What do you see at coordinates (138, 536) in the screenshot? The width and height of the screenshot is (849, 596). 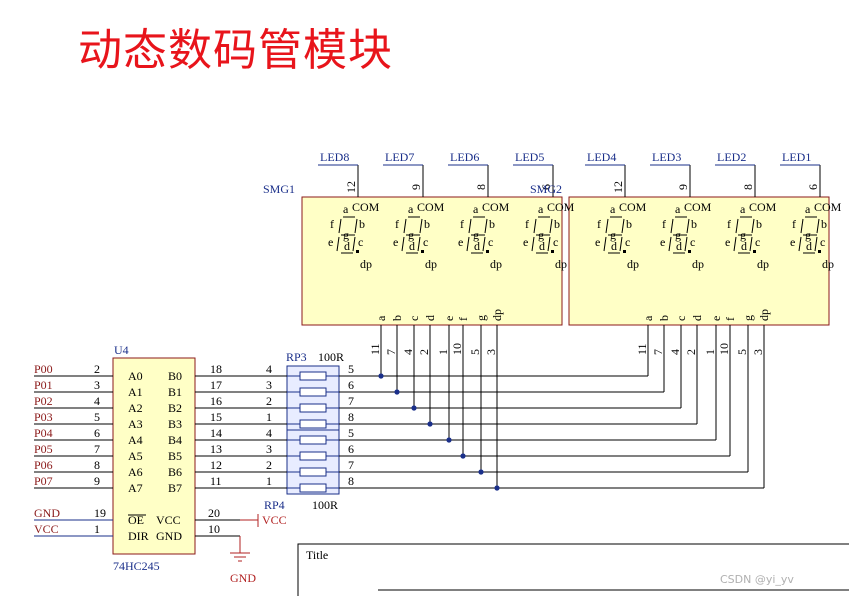 I see `ic-pin-name-dir: DIR` at bounding box center [138, 536].